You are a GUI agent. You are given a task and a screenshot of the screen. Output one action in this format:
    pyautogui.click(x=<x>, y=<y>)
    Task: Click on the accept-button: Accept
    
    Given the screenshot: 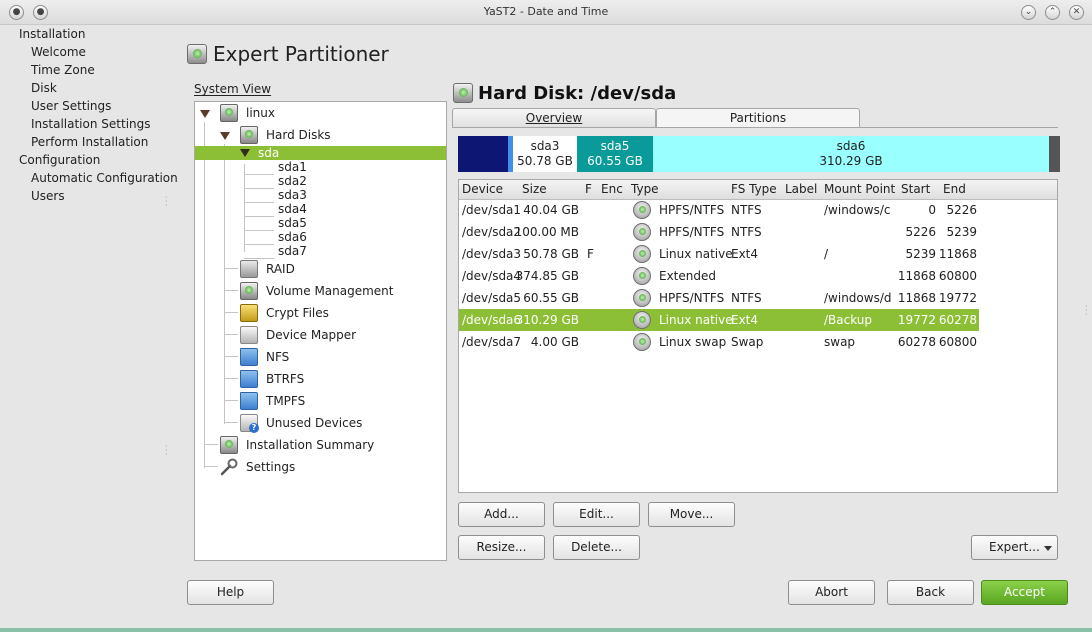 What is the action you would take?
    pyautogui.click(x=1024, y=592)
    